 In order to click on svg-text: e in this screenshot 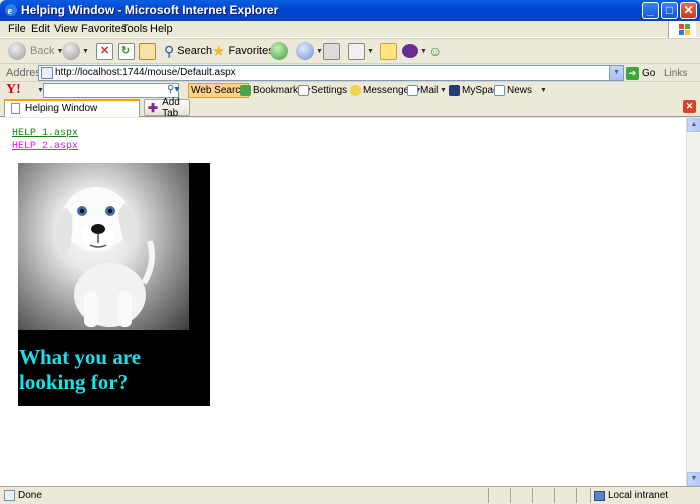, I will do `click(10, 11)`.